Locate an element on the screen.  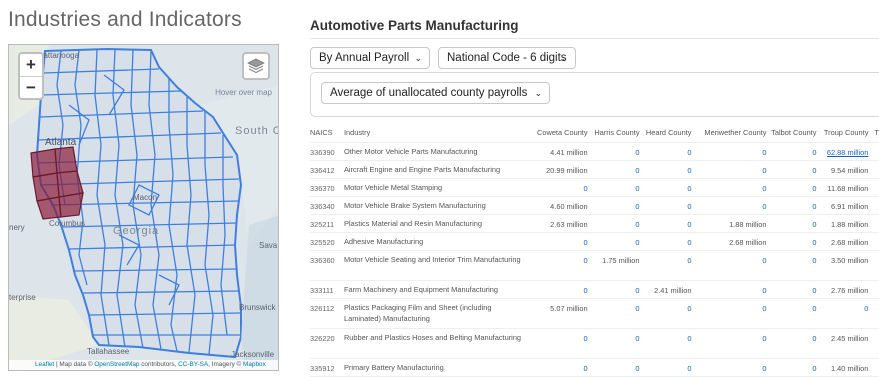
column-header: Heard County is located at coordinates (666, 133).